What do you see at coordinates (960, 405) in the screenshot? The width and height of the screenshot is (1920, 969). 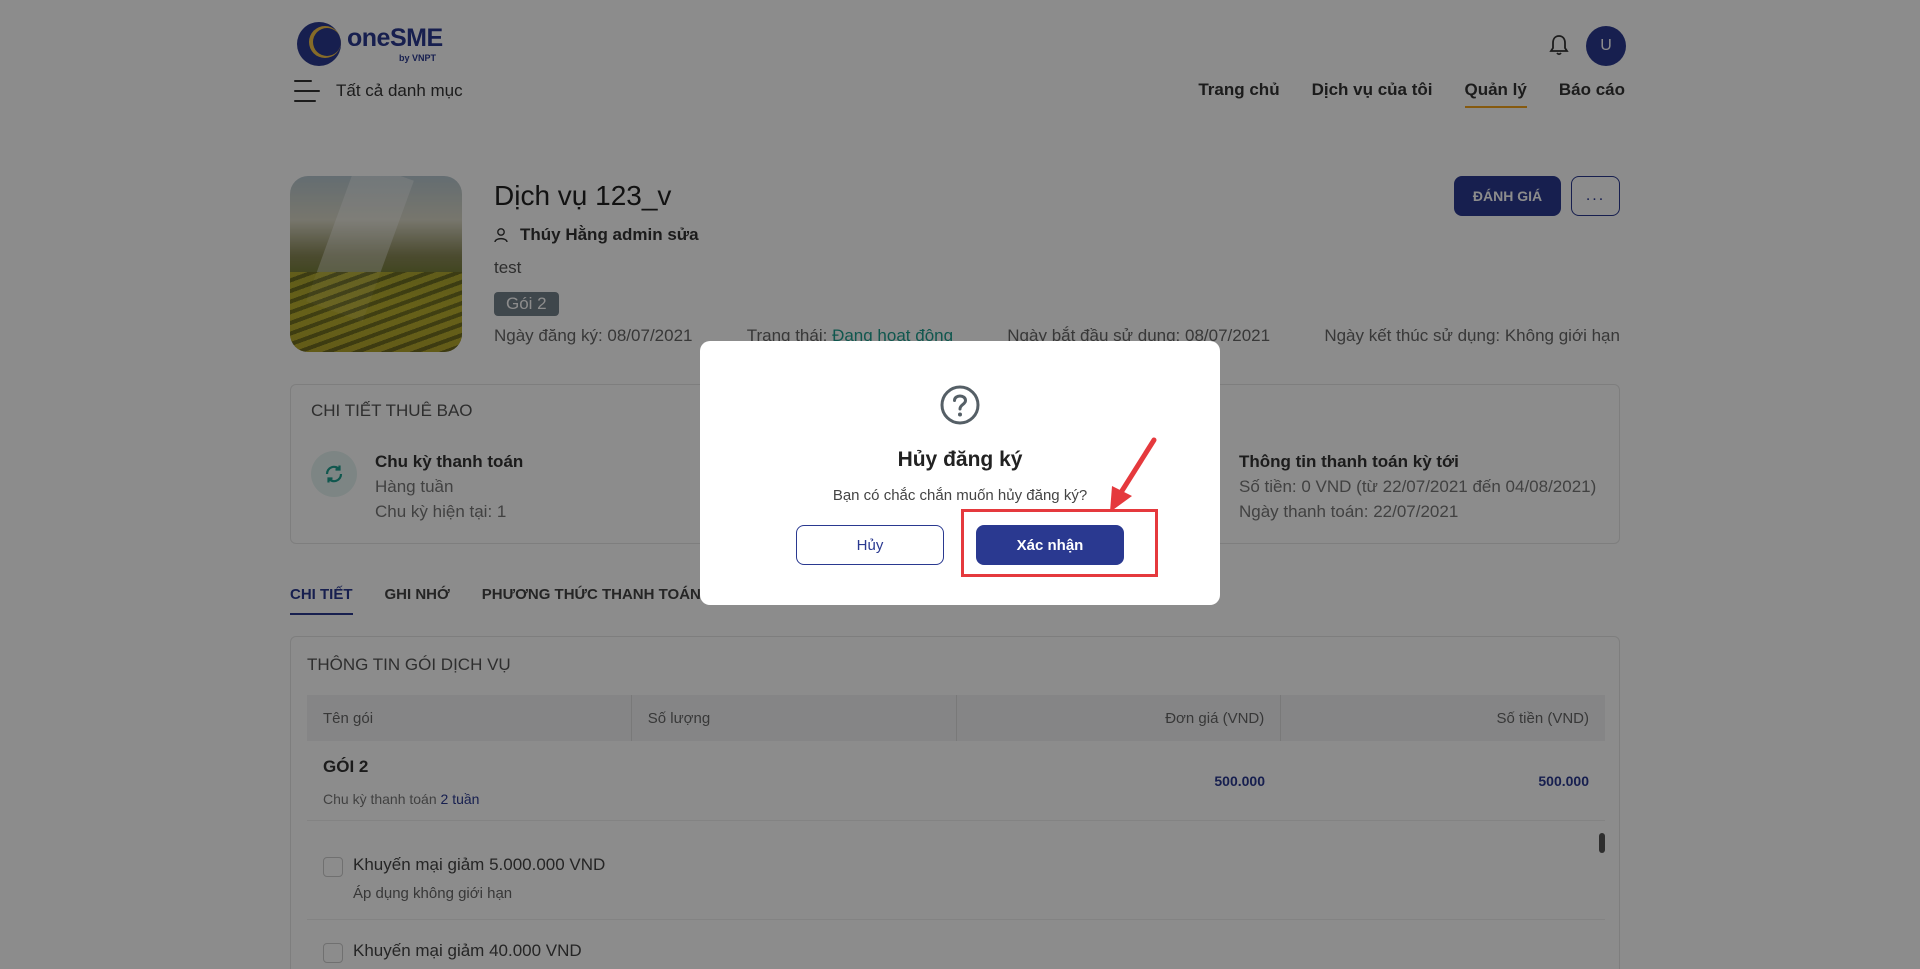 I see `question-icon` at bounding box center [960, 405].